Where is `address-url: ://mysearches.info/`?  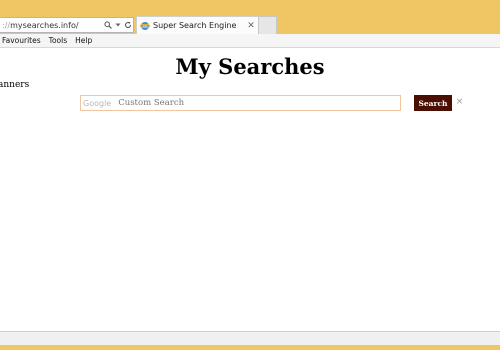 address-url: ://mysearches.info/ is located at coordinates (51, 25).